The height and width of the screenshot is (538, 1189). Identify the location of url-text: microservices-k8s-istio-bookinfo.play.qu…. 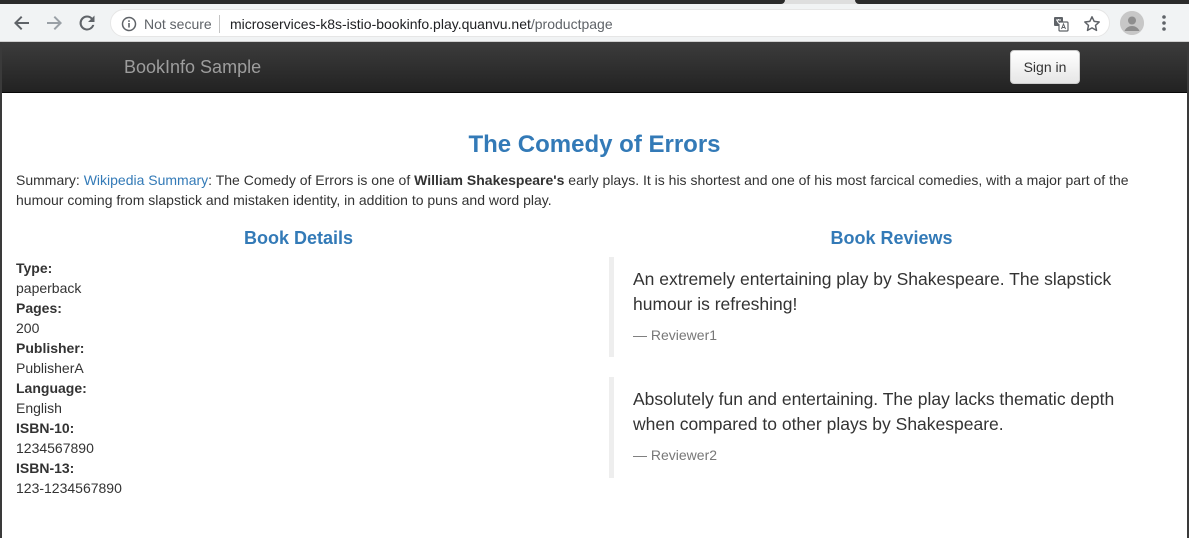
(421, 24).